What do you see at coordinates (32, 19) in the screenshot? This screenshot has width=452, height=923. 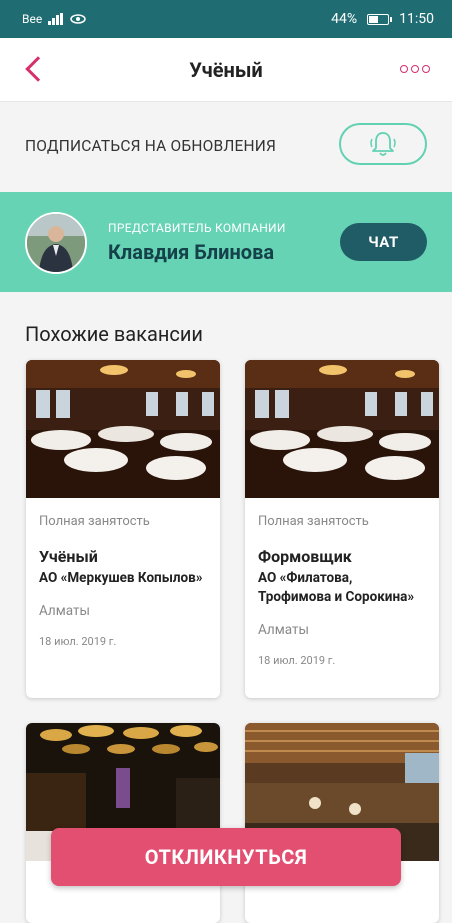 I see `carrier-label: Bee` at bounding box center [32, 19].